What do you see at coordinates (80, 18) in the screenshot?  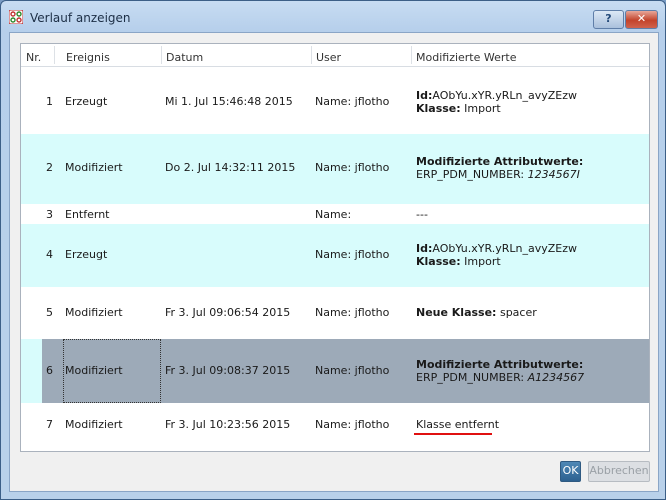 I see `window-title: Verlauf anzeigen` at bounding box center [80, 18].